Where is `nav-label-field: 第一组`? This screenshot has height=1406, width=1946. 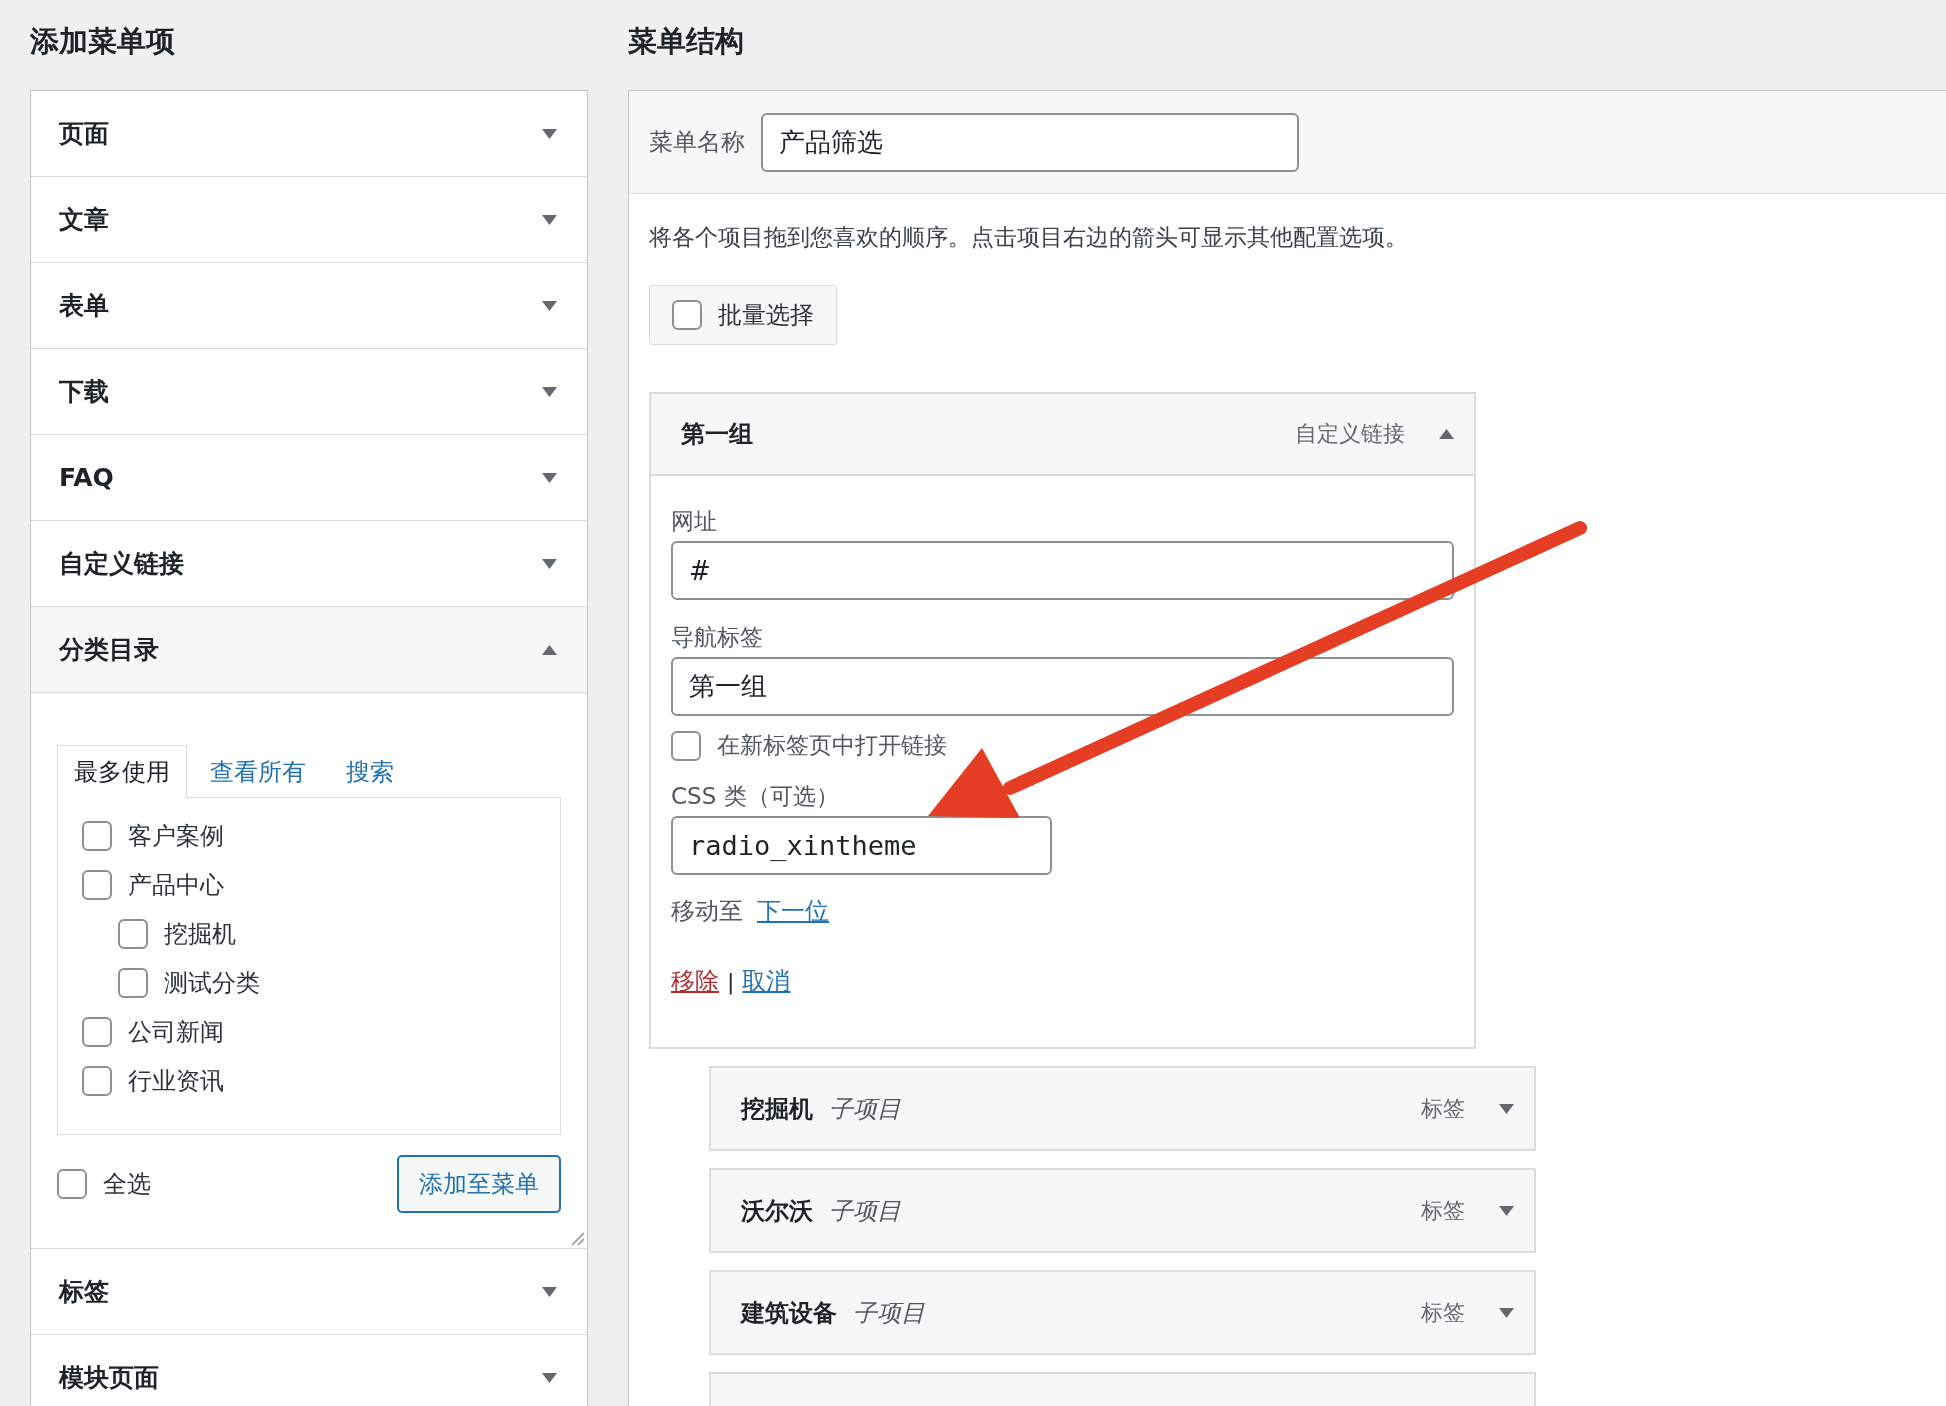 nav-label-field: 第一组 is located at coordinates (1062, 686).